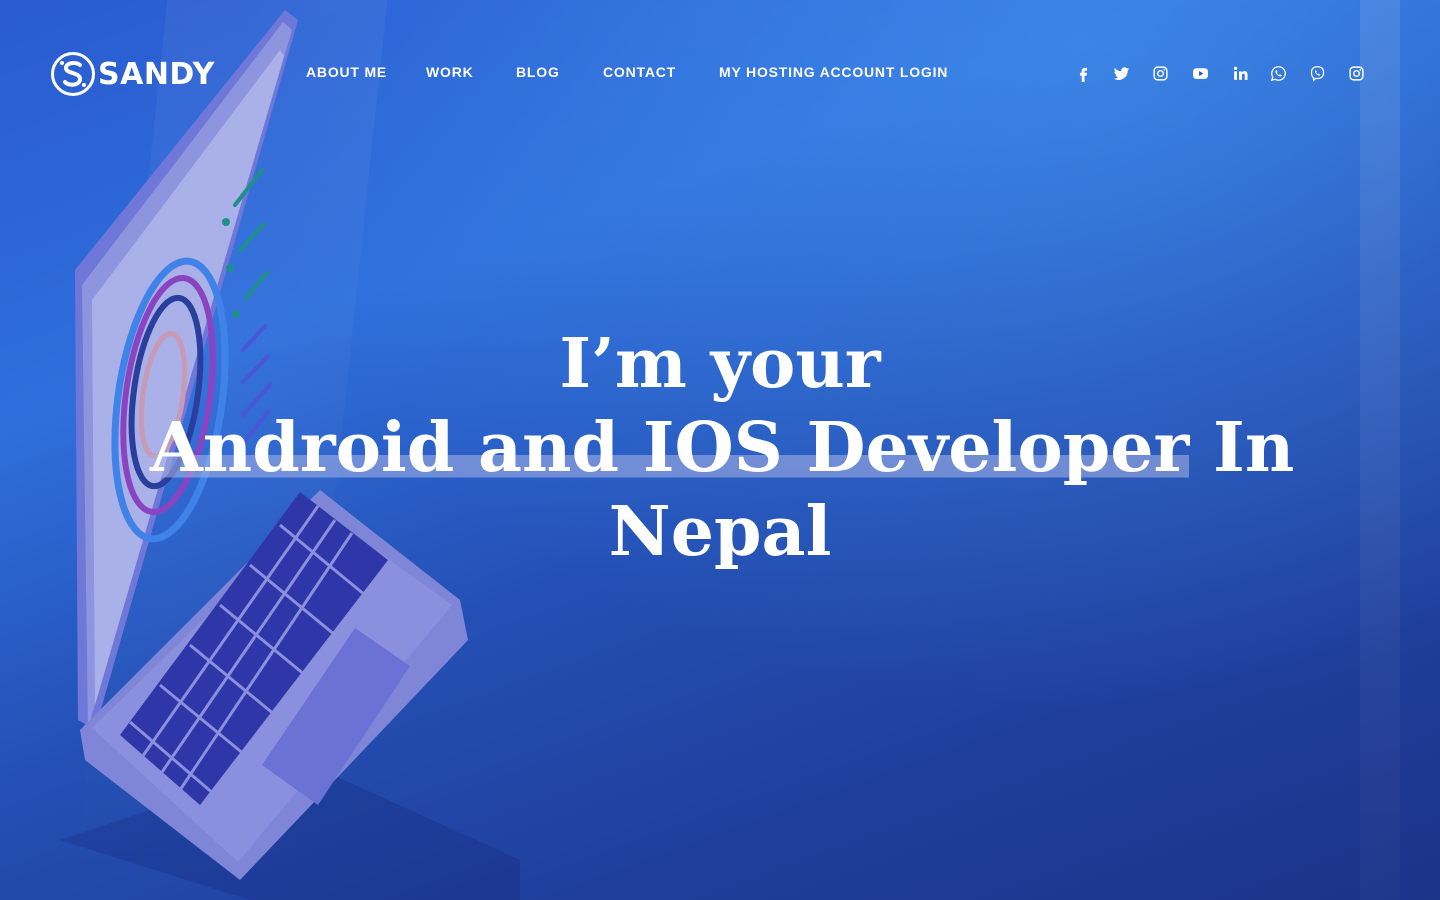  Describe the element at coordinates (1317, 73) in the screenshot. I see `viber-icon` at that location.